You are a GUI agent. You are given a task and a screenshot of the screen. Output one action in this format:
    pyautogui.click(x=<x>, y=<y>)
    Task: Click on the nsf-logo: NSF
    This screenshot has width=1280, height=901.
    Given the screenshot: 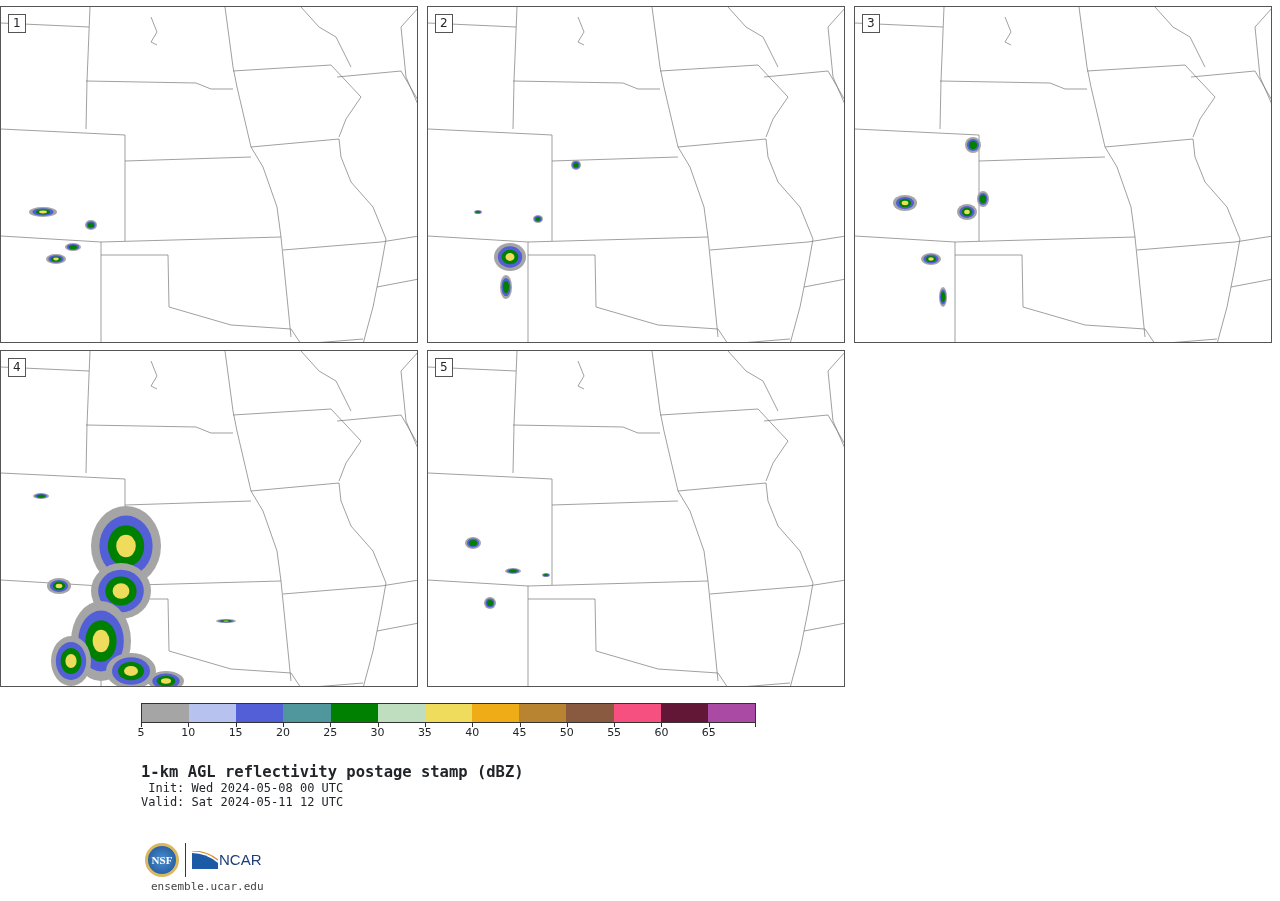 What is the action you would take?
    pyautogui.click(x=162, y=860)
    